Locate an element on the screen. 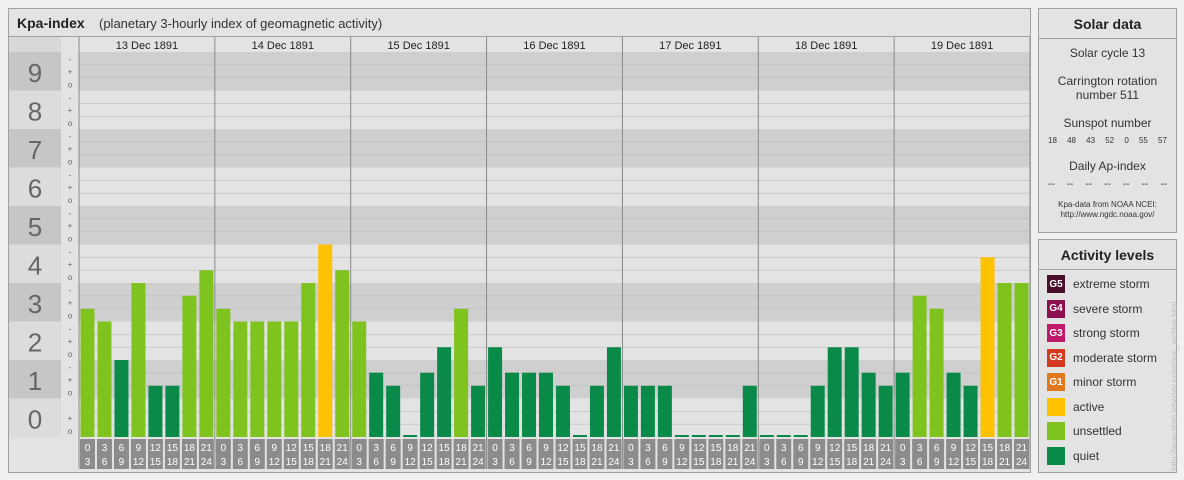 The height and width of the screenshot is (480, 1184). day-label: 15 Dec 1891 is located at coordinates (418, 46).